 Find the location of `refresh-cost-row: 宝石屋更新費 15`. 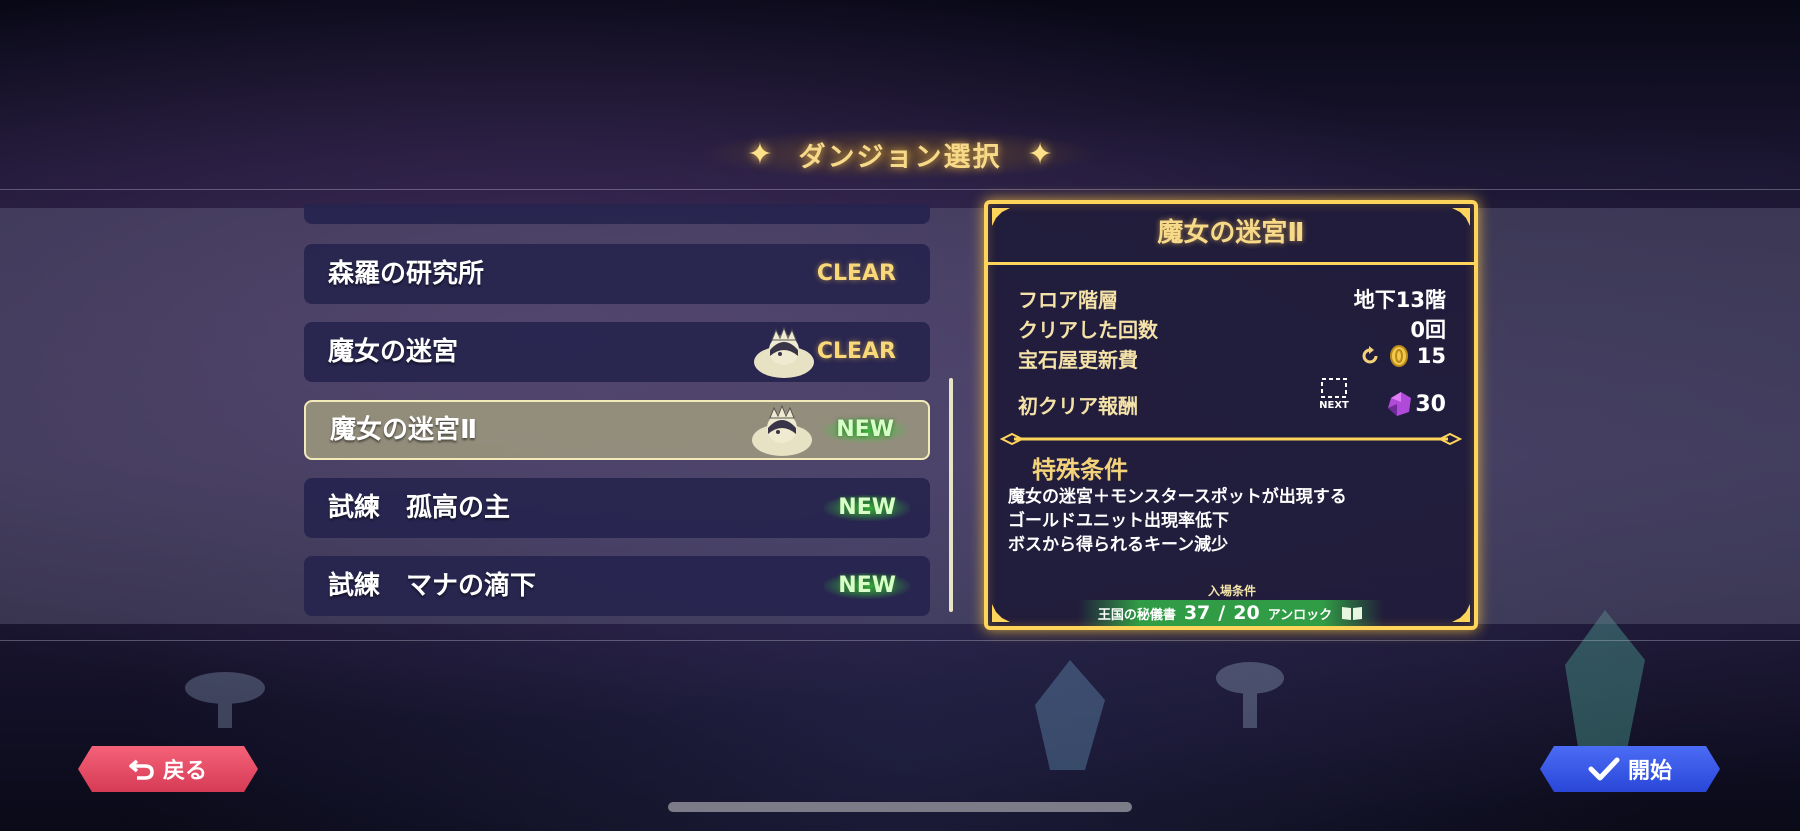

refresh-cost-row: 宝石屋更新費 15 is located at coordinates (1232, 359).